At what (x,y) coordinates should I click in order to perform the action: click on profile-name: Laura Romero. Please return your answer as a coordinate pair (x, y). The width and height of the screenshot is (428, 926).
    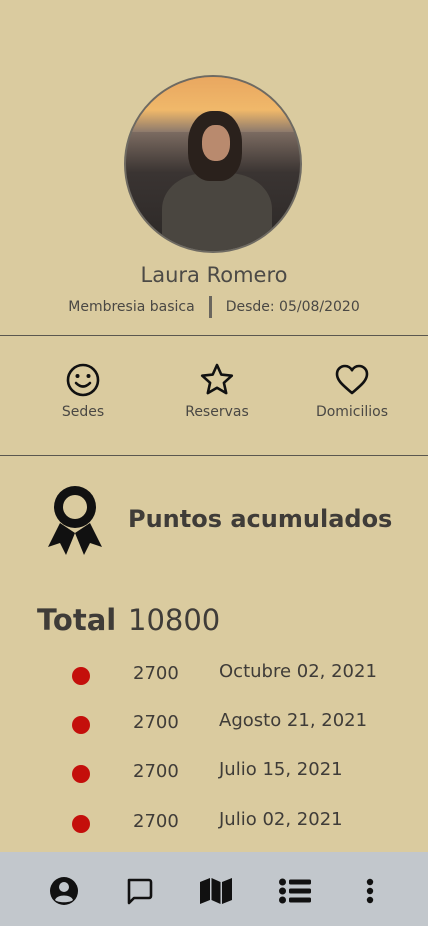
    Looking at the image, I should click on (214, 275).